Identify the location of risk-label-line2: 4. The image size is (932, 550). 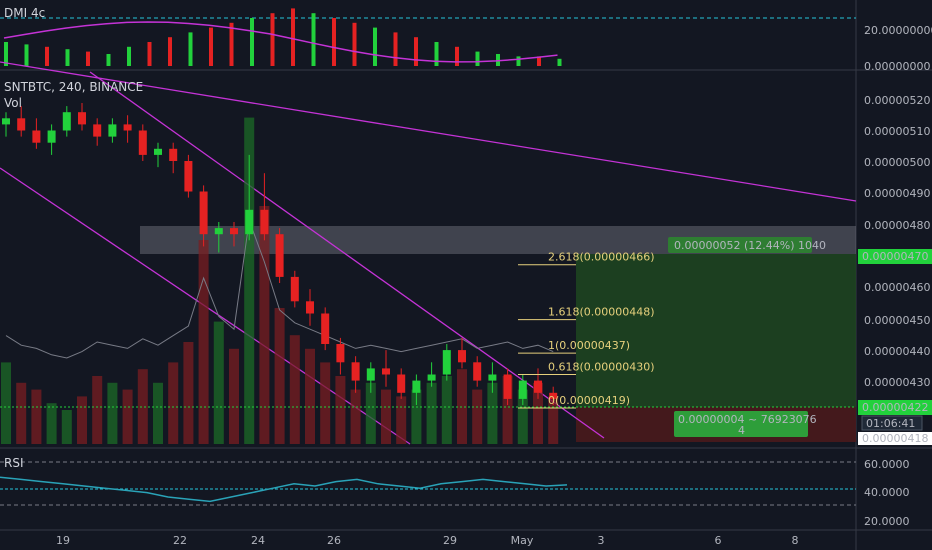
(741, 430).